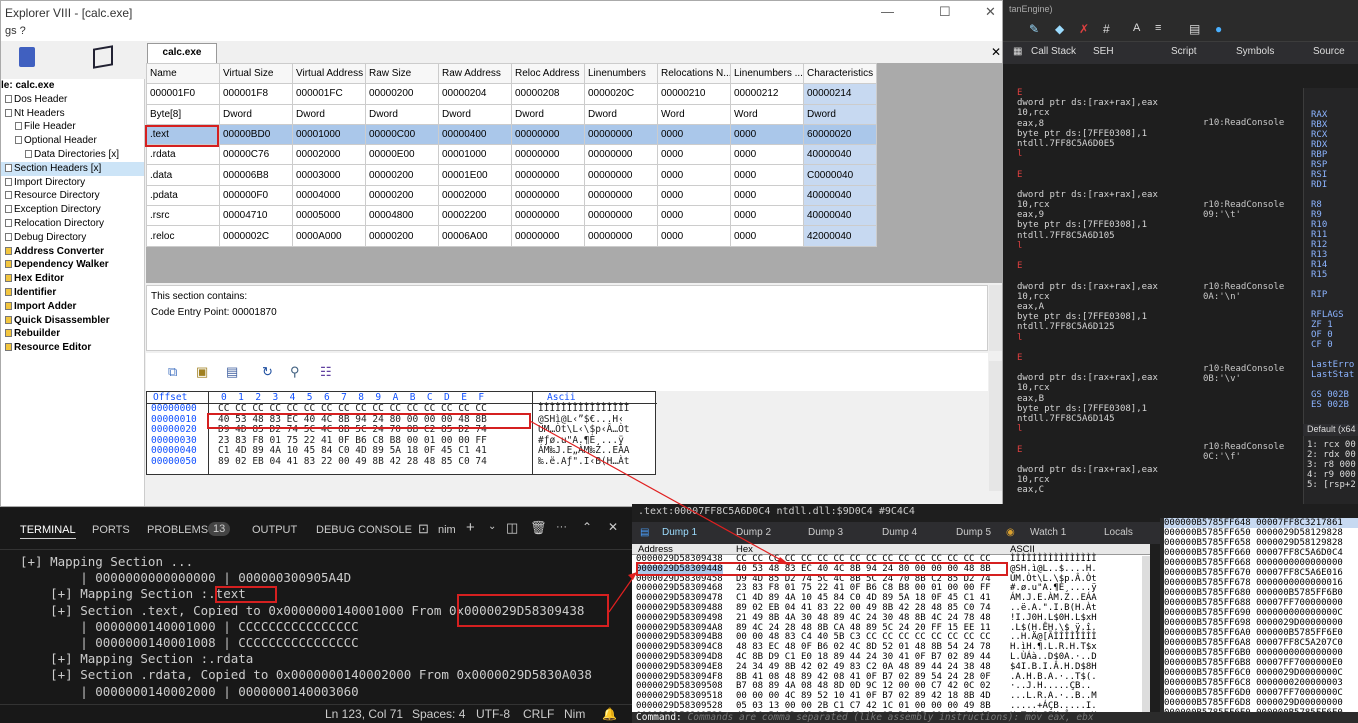 The width and height of the screenshot is (1358, 723). I want to click on chevron-down-icon: ⌄, so click(492, 526).